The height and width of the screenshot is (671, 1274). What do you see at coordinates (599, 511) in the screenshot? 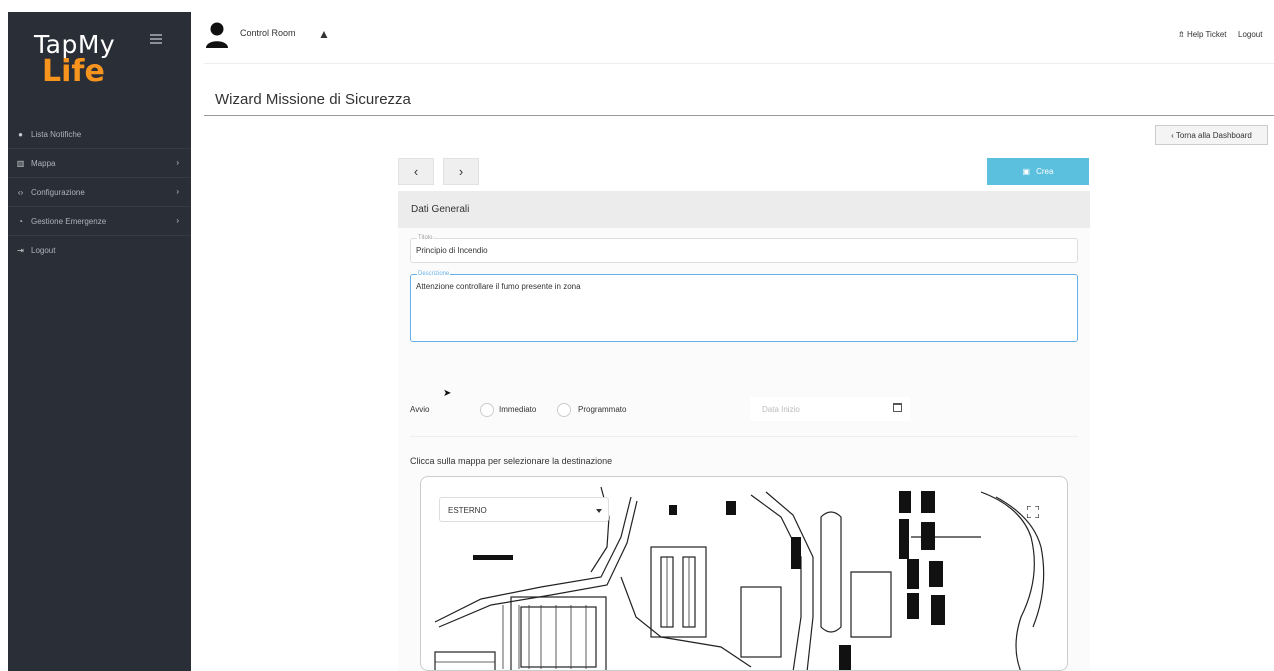
I see `caret-down-icon` at bounding box center [599, 511].